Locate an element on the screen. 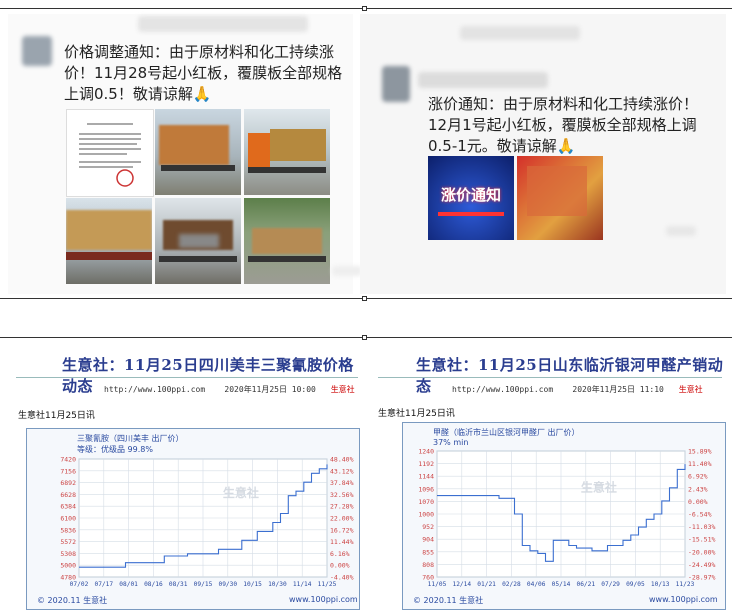 This screenshot has height=613, width=732. x-tick-label: 10/15 is located at coordinates (252, 584).